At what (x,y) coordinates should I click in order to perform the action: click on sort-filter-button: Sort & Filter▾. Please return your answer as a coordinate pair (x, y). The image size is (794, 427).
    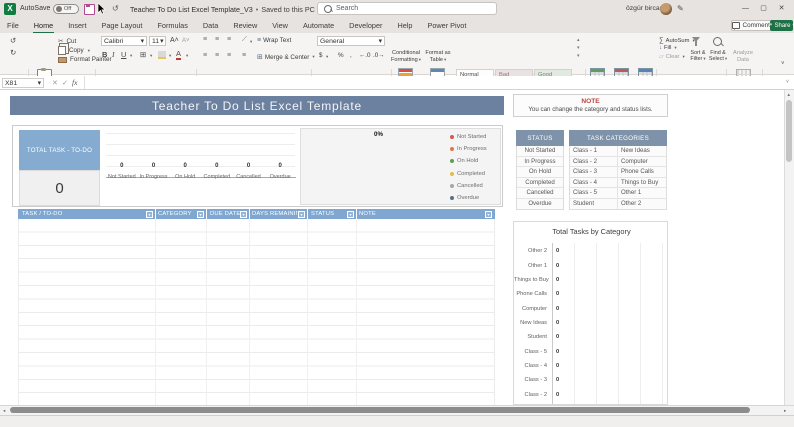
    Looking at the image, I should click on (698, 56).